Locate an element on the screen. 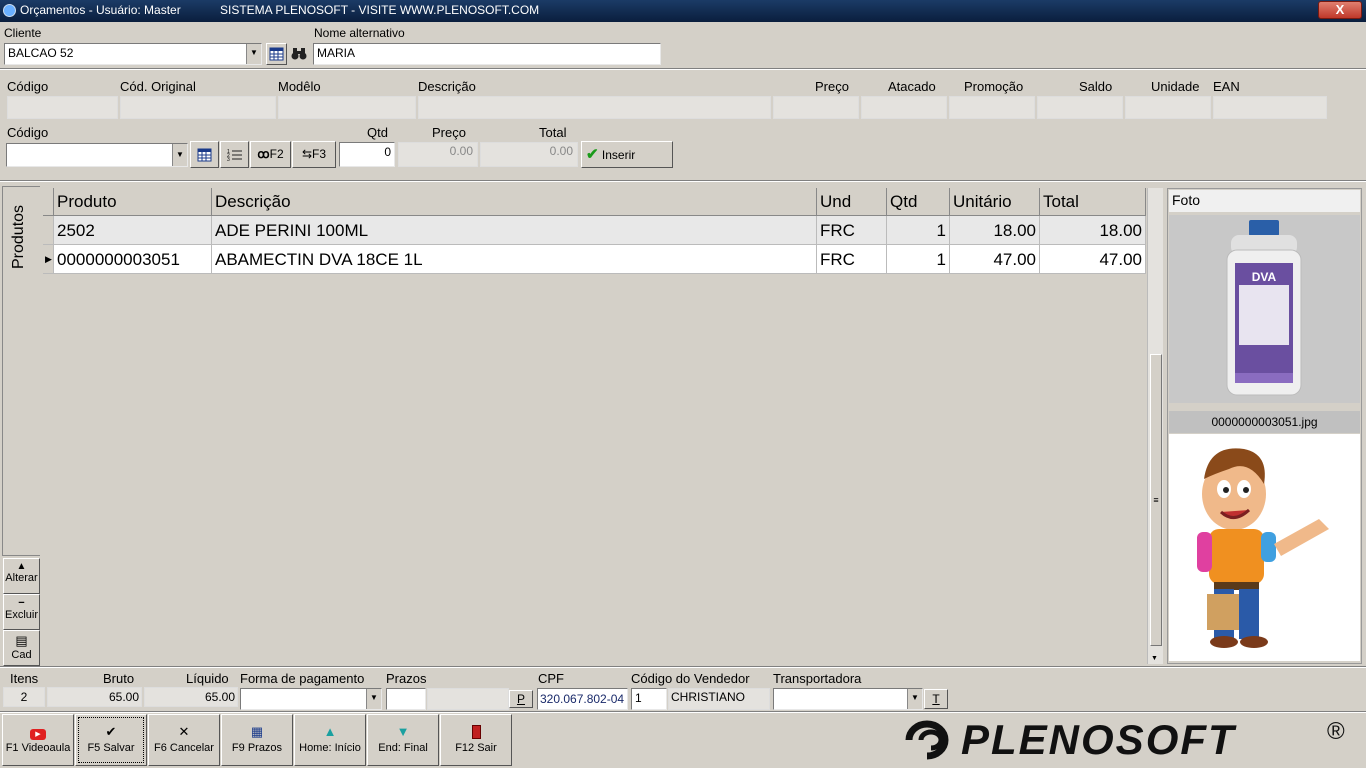  down-arrow-icon: ▼ is located at coordinates (403, 731).